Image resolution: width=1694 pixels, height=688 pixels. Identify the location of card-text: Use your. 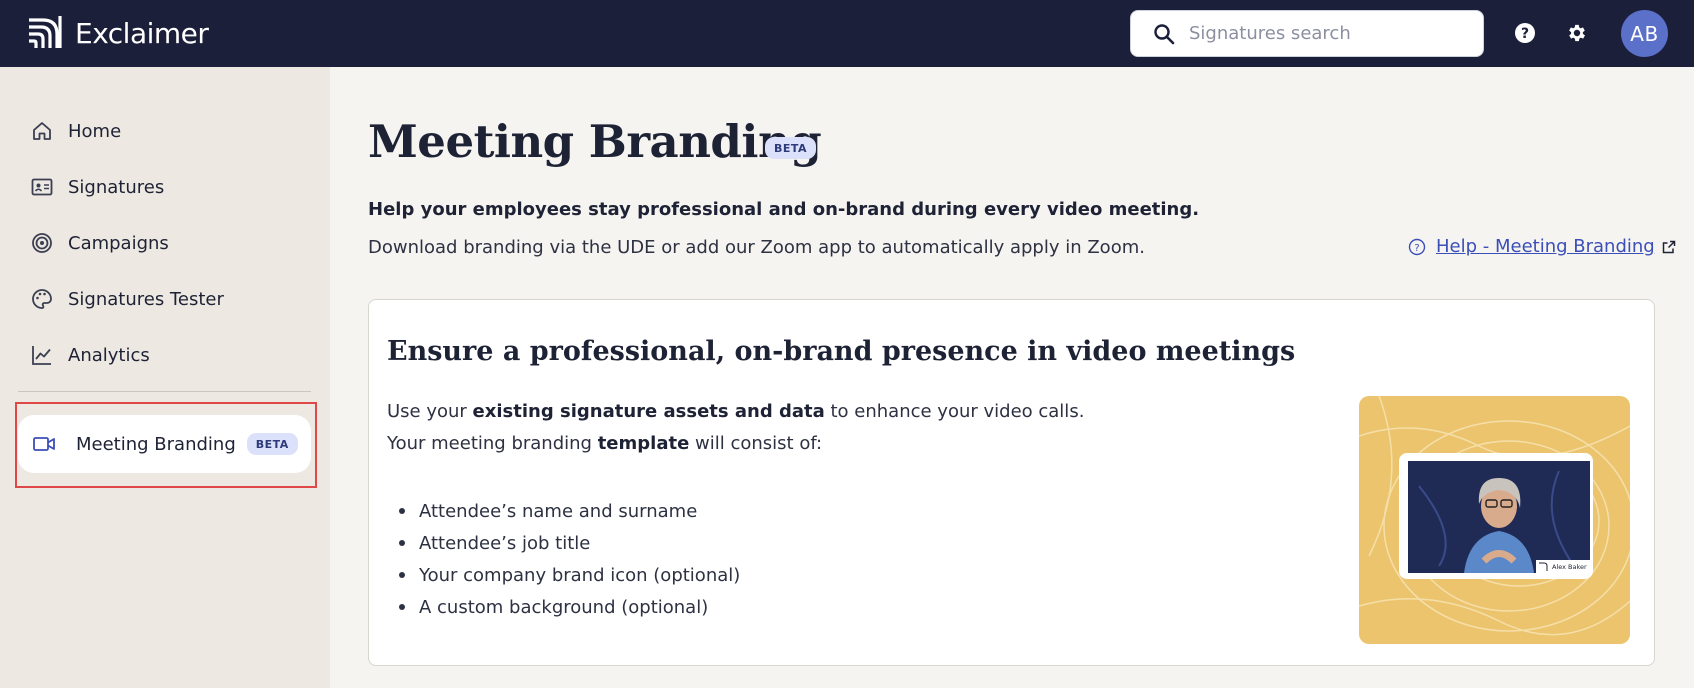
(430, 411).